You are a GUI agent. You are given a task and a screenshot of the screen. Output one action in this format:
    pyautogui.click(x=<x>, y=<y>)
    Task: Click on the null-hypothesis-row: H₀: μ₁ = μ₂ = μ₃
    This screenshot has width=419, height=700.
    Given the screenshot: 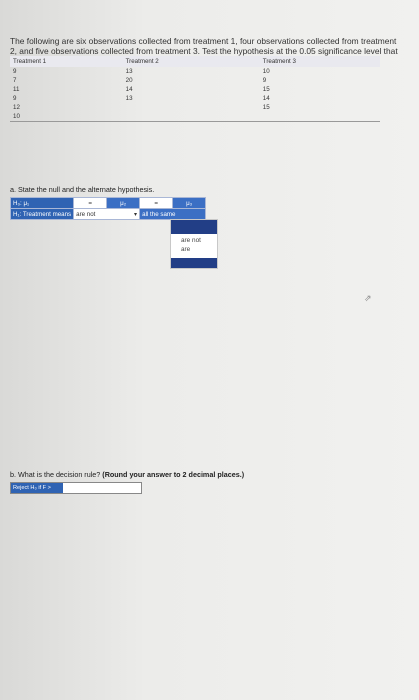 What is the action you would take?
    pyautogui.click(x=108, y=203)
    